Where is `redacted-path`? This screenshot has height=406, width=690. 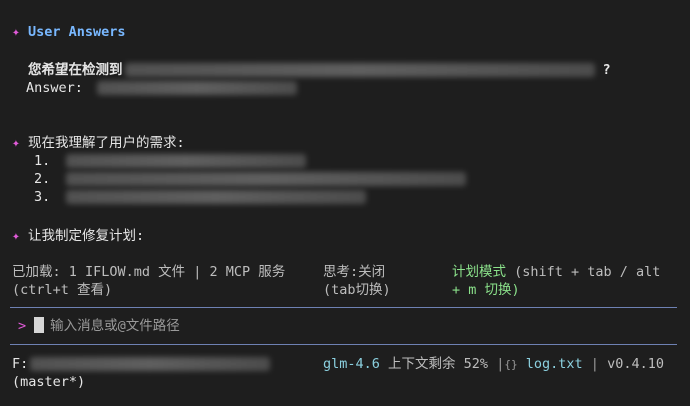 redacted-path is located at coordinates (150, 364).